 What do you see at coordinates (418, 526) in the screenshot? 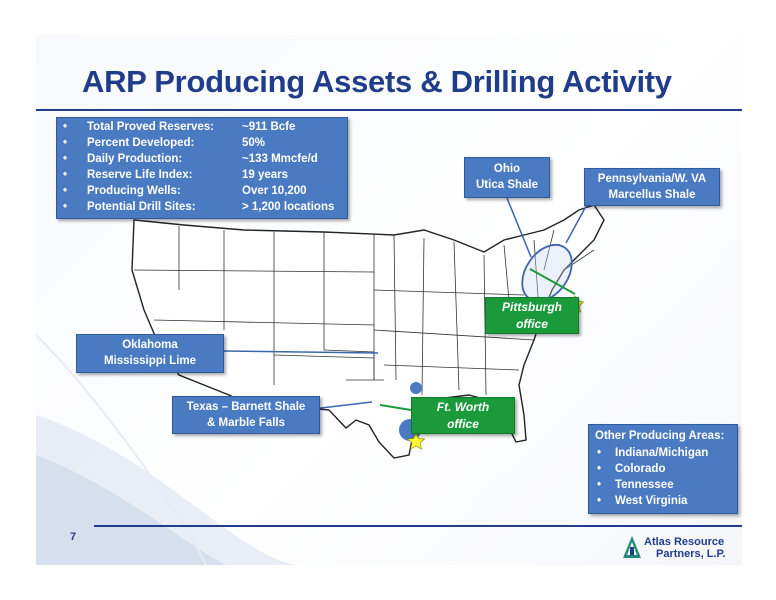
I see `footer-divider` at bounding box center [418, 526].